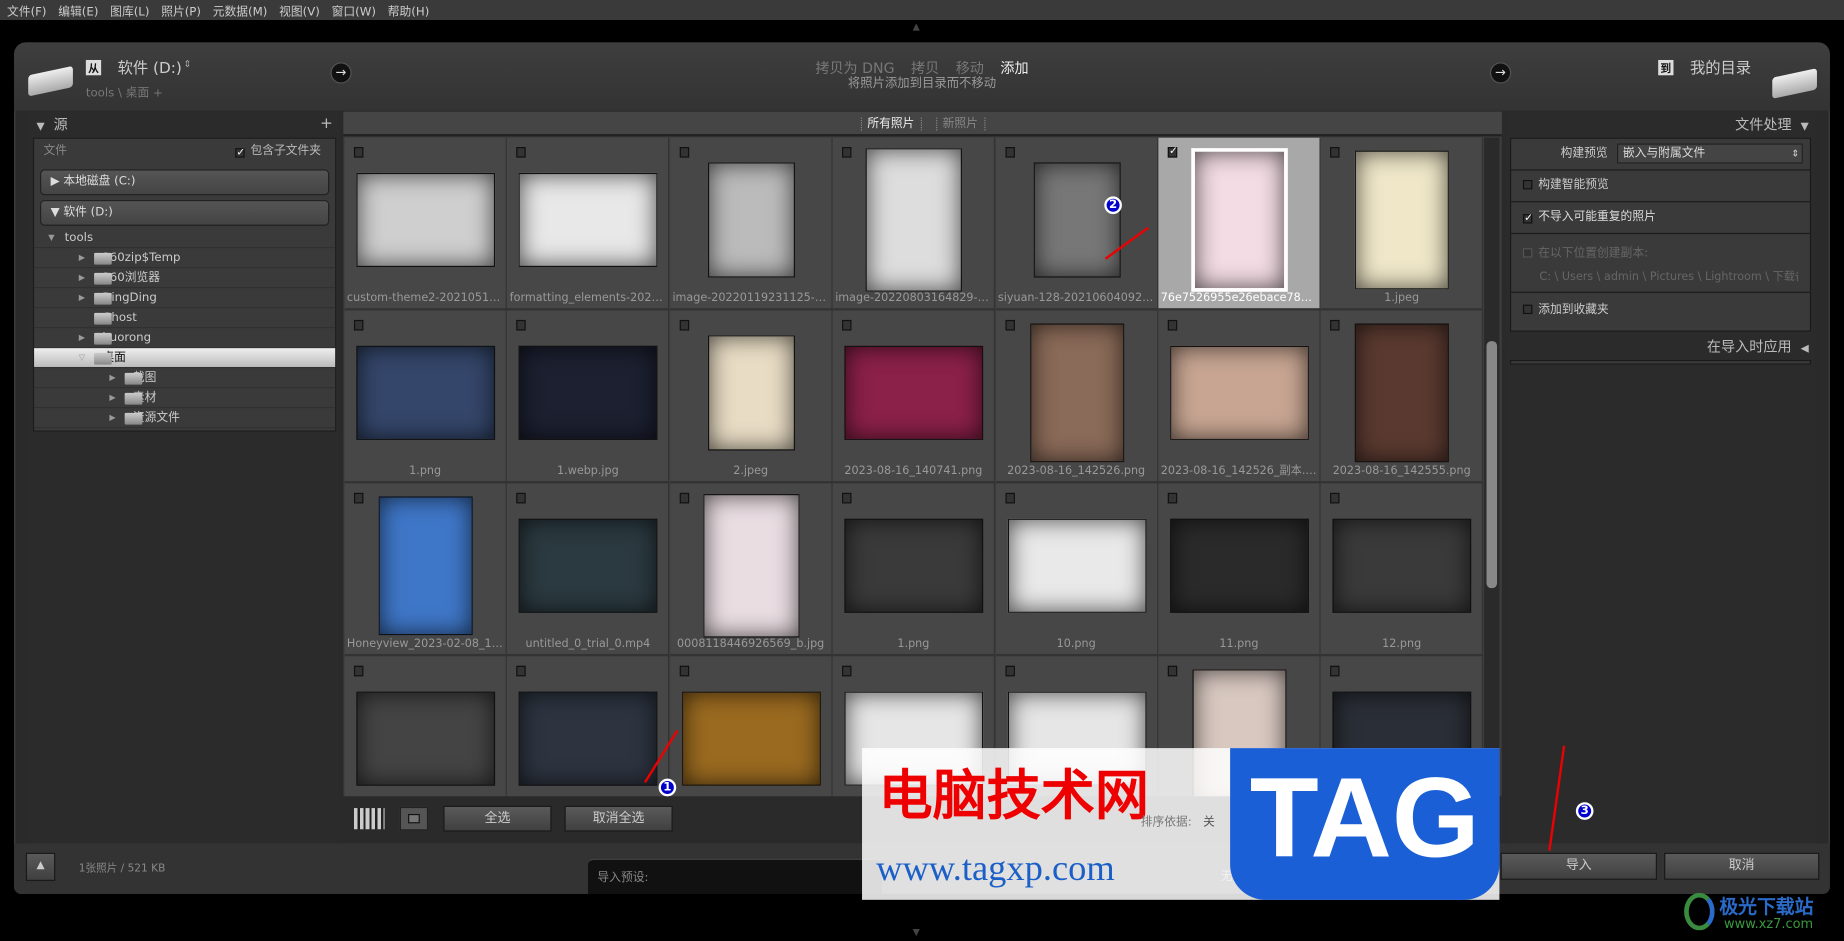  Describe the element at coordinates (82, 358) in the screenshot. I see `disclosure-open-icon: ▽` at that location.